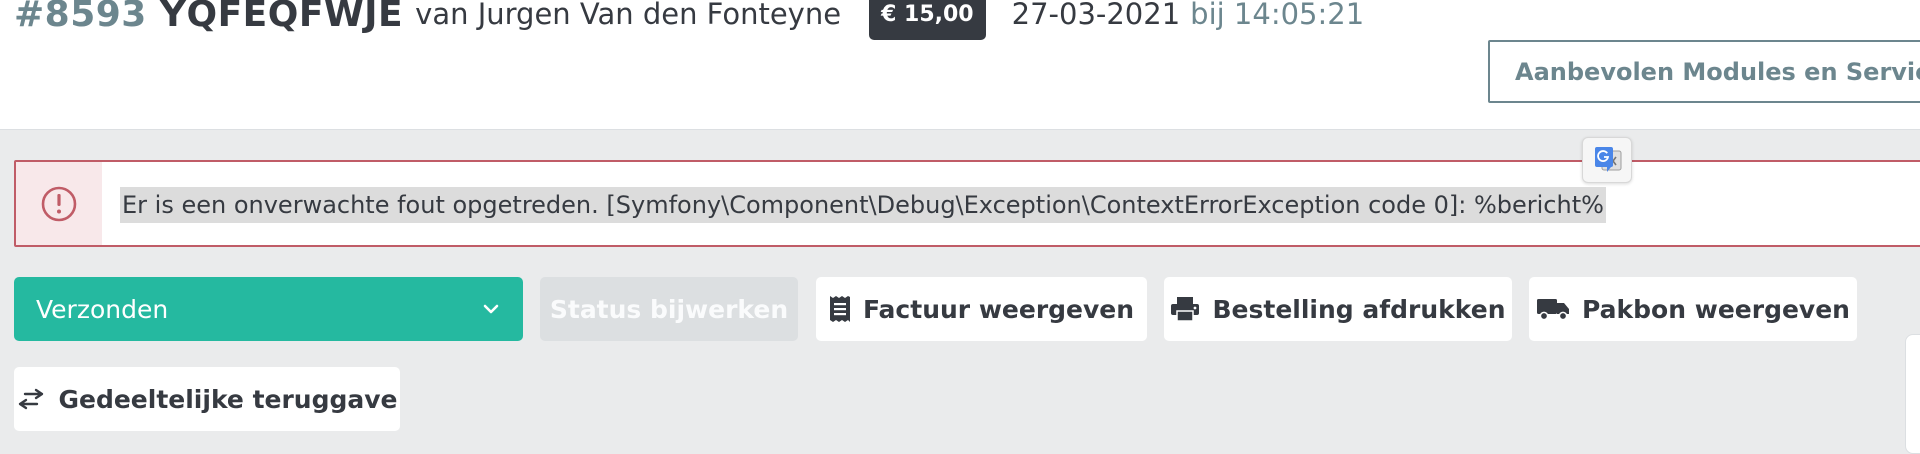 The width and height of the screenshot is (1920, 454). I want to click on print-order-button: Bestelling afdrukken, so click(1338, 309).